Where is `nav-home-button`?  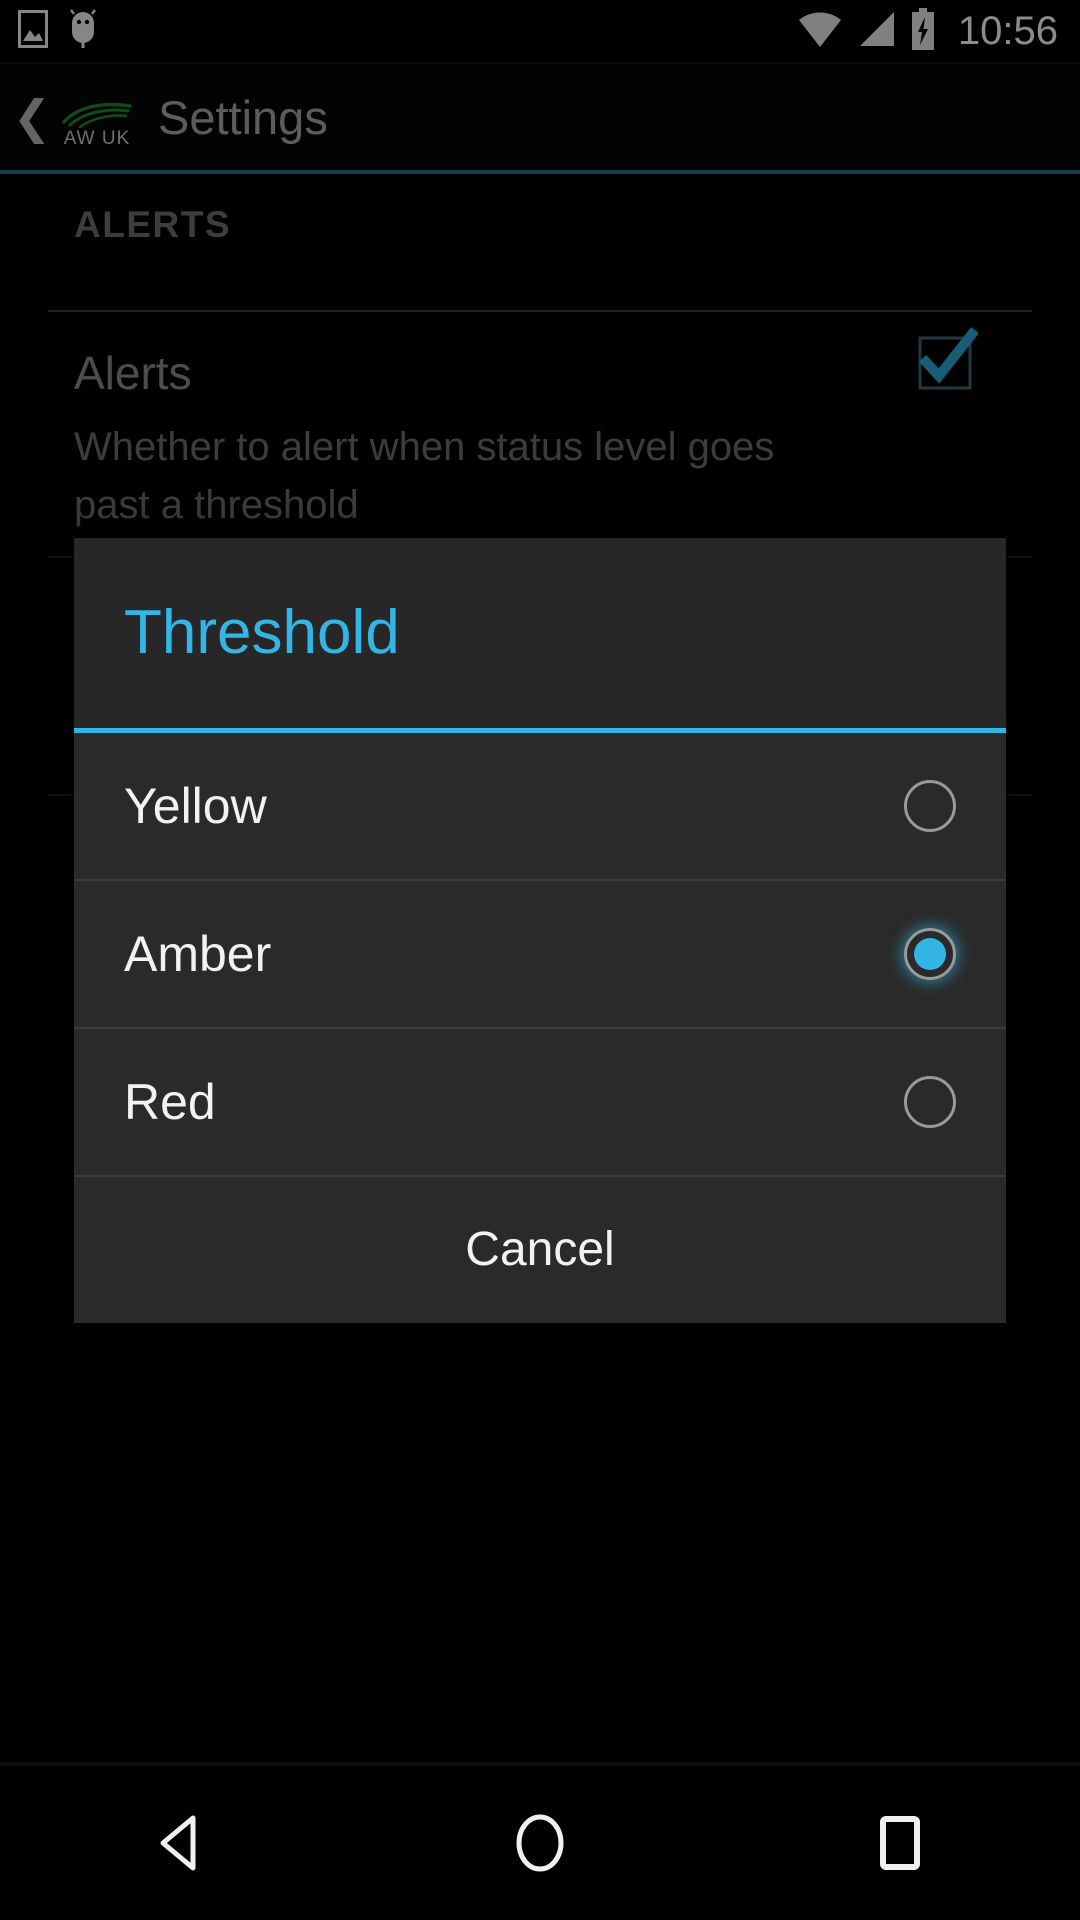 nav-home-button is located at coordinates (540, 1843).